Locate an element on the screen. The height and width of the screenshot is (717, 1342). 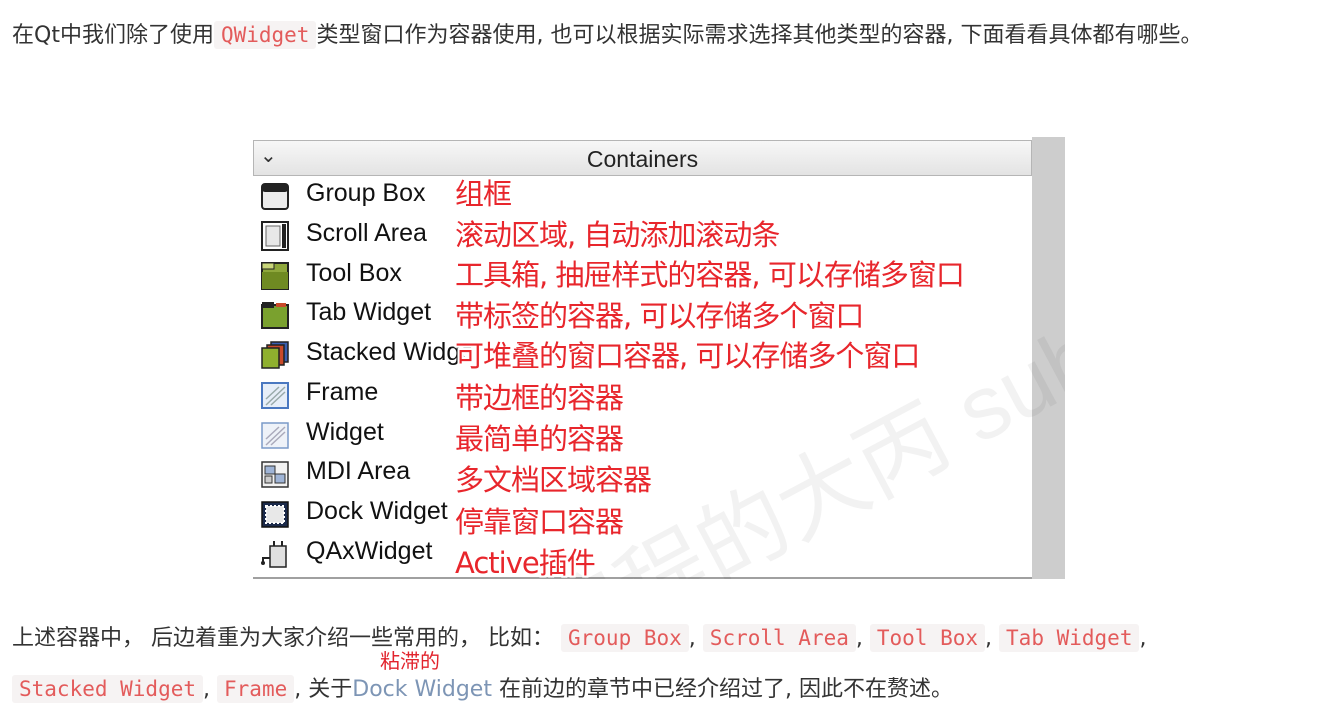
annotation-note: Active插件 is located at coordinates (525, 562).